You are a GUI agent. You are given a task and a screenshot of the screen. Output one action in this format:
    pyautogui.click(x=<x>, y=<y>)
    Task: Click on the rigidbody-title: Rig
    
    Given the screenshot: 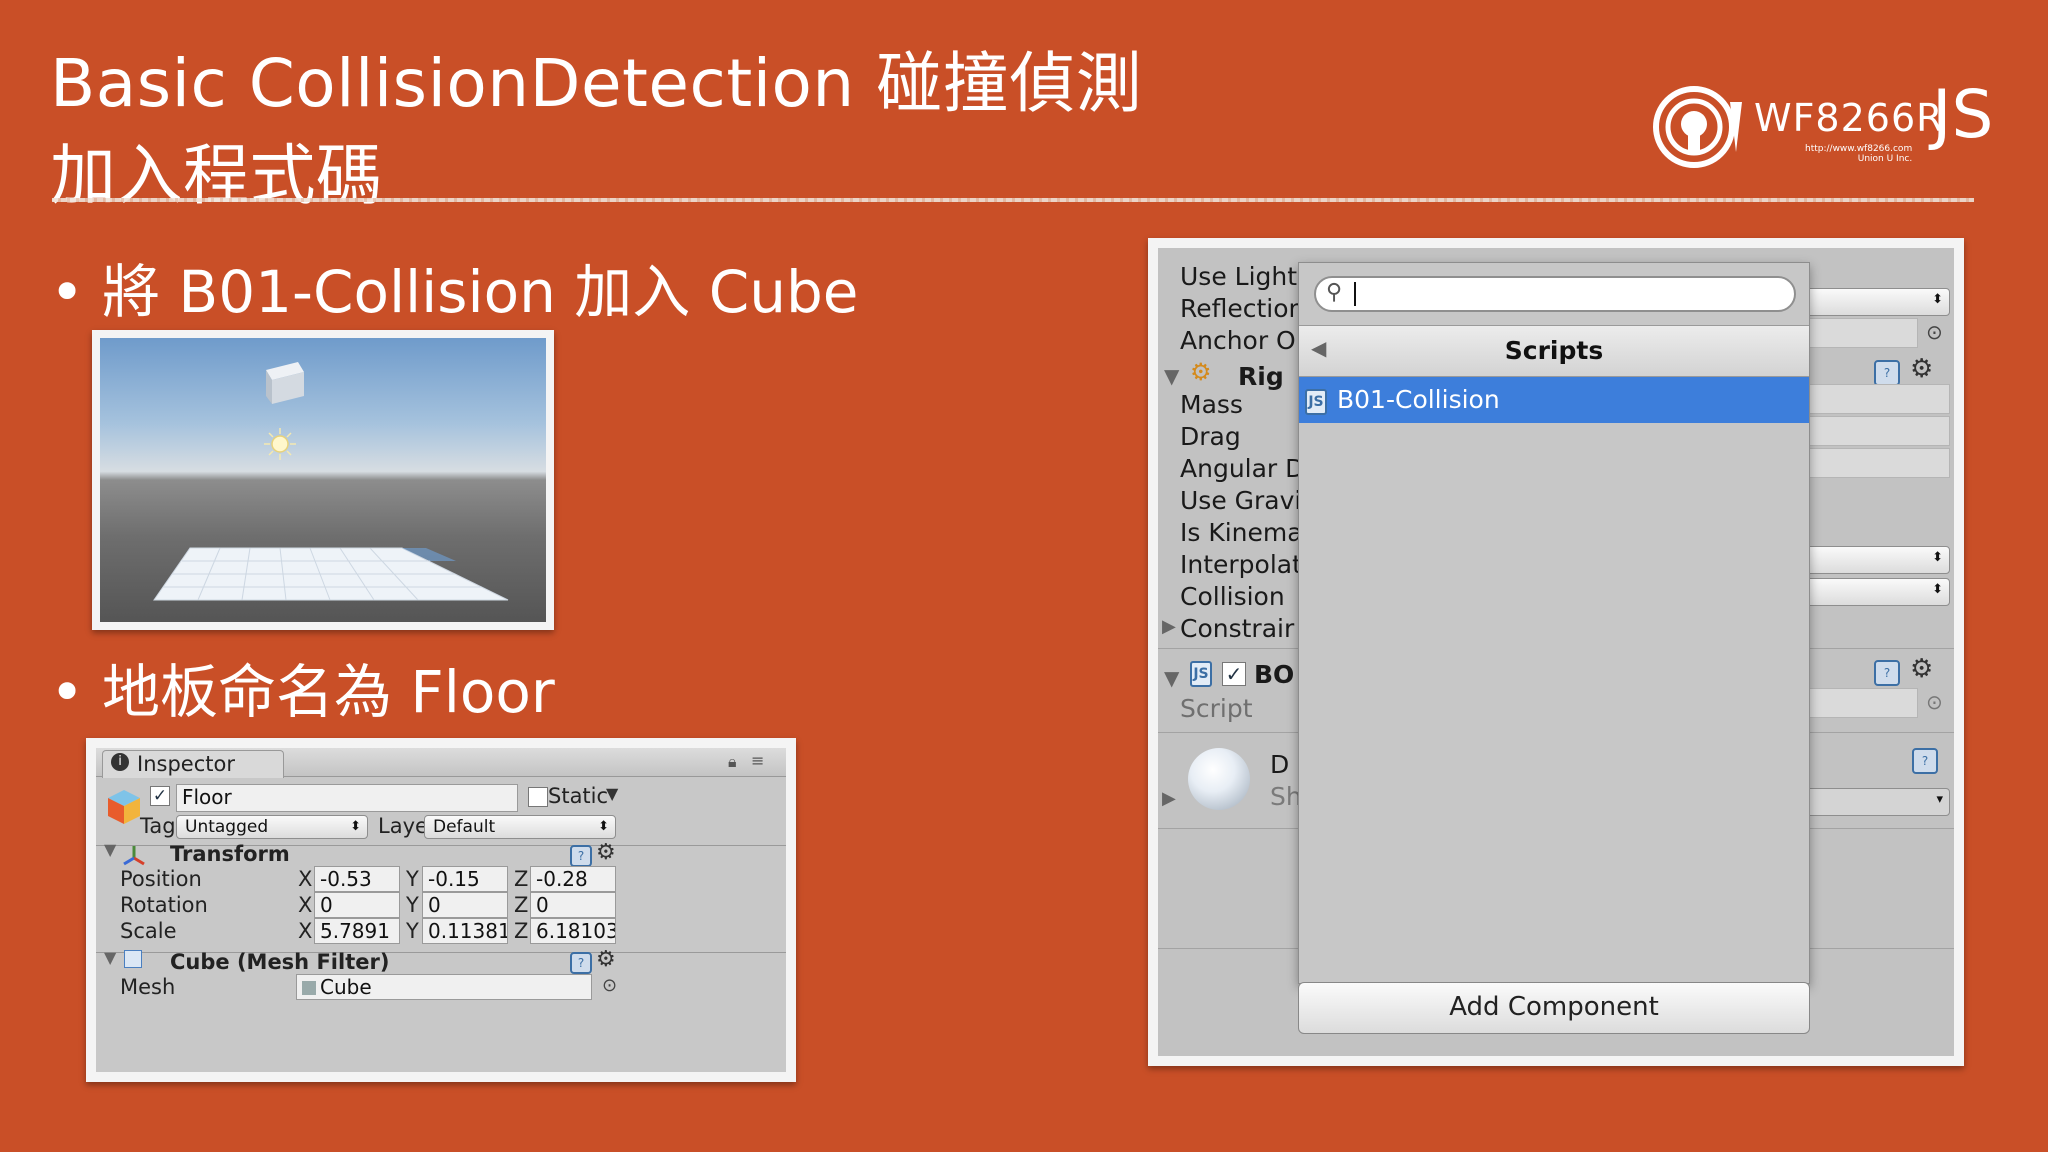 What is the action you would take?
    pyautogui.click(x=1261, y=376)
    